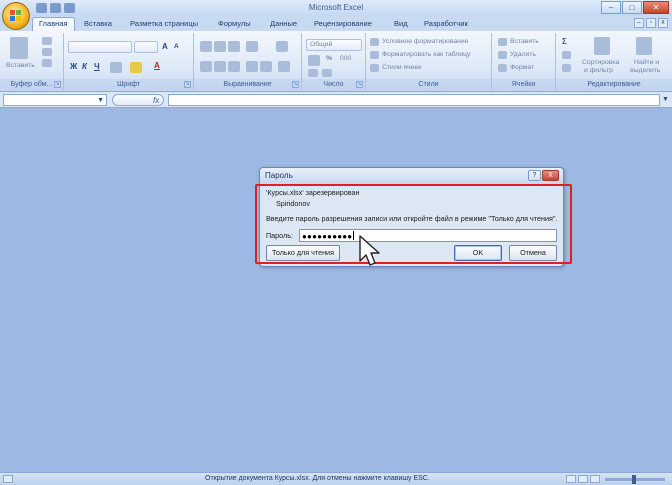 The height and width of the screenshot is (485, 672). What do you see at coordinates (266, 66) in the screenshot?
I see `increase-indent-icon` at bounding box center [266, 66].